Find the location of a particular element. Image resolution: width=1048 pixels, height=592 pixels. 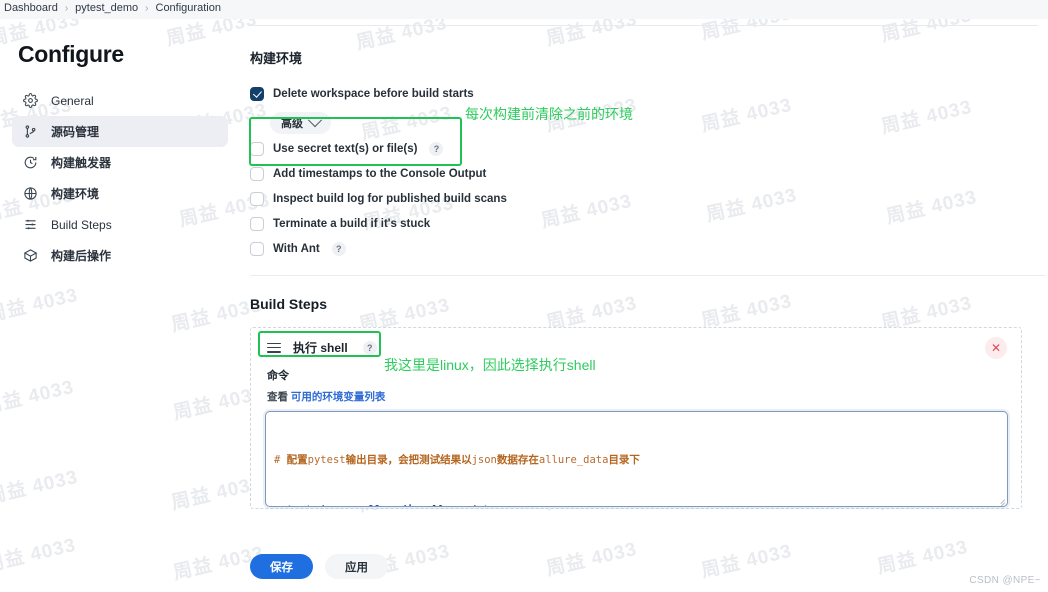

sidebar-item-label: 构建触发器 is located at coordinates (81, 163).